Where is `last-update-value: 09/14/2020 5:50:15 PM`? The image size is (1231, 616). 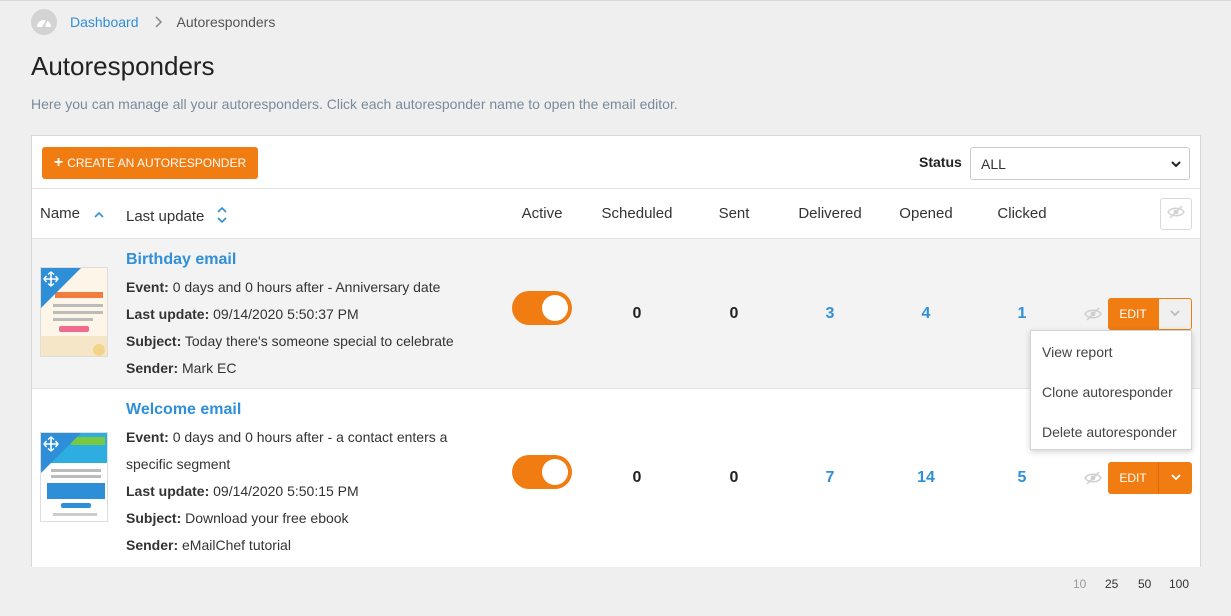
last-update-value: 09/14/2020 5:50:15 PM is located at coordinates (286, 491).